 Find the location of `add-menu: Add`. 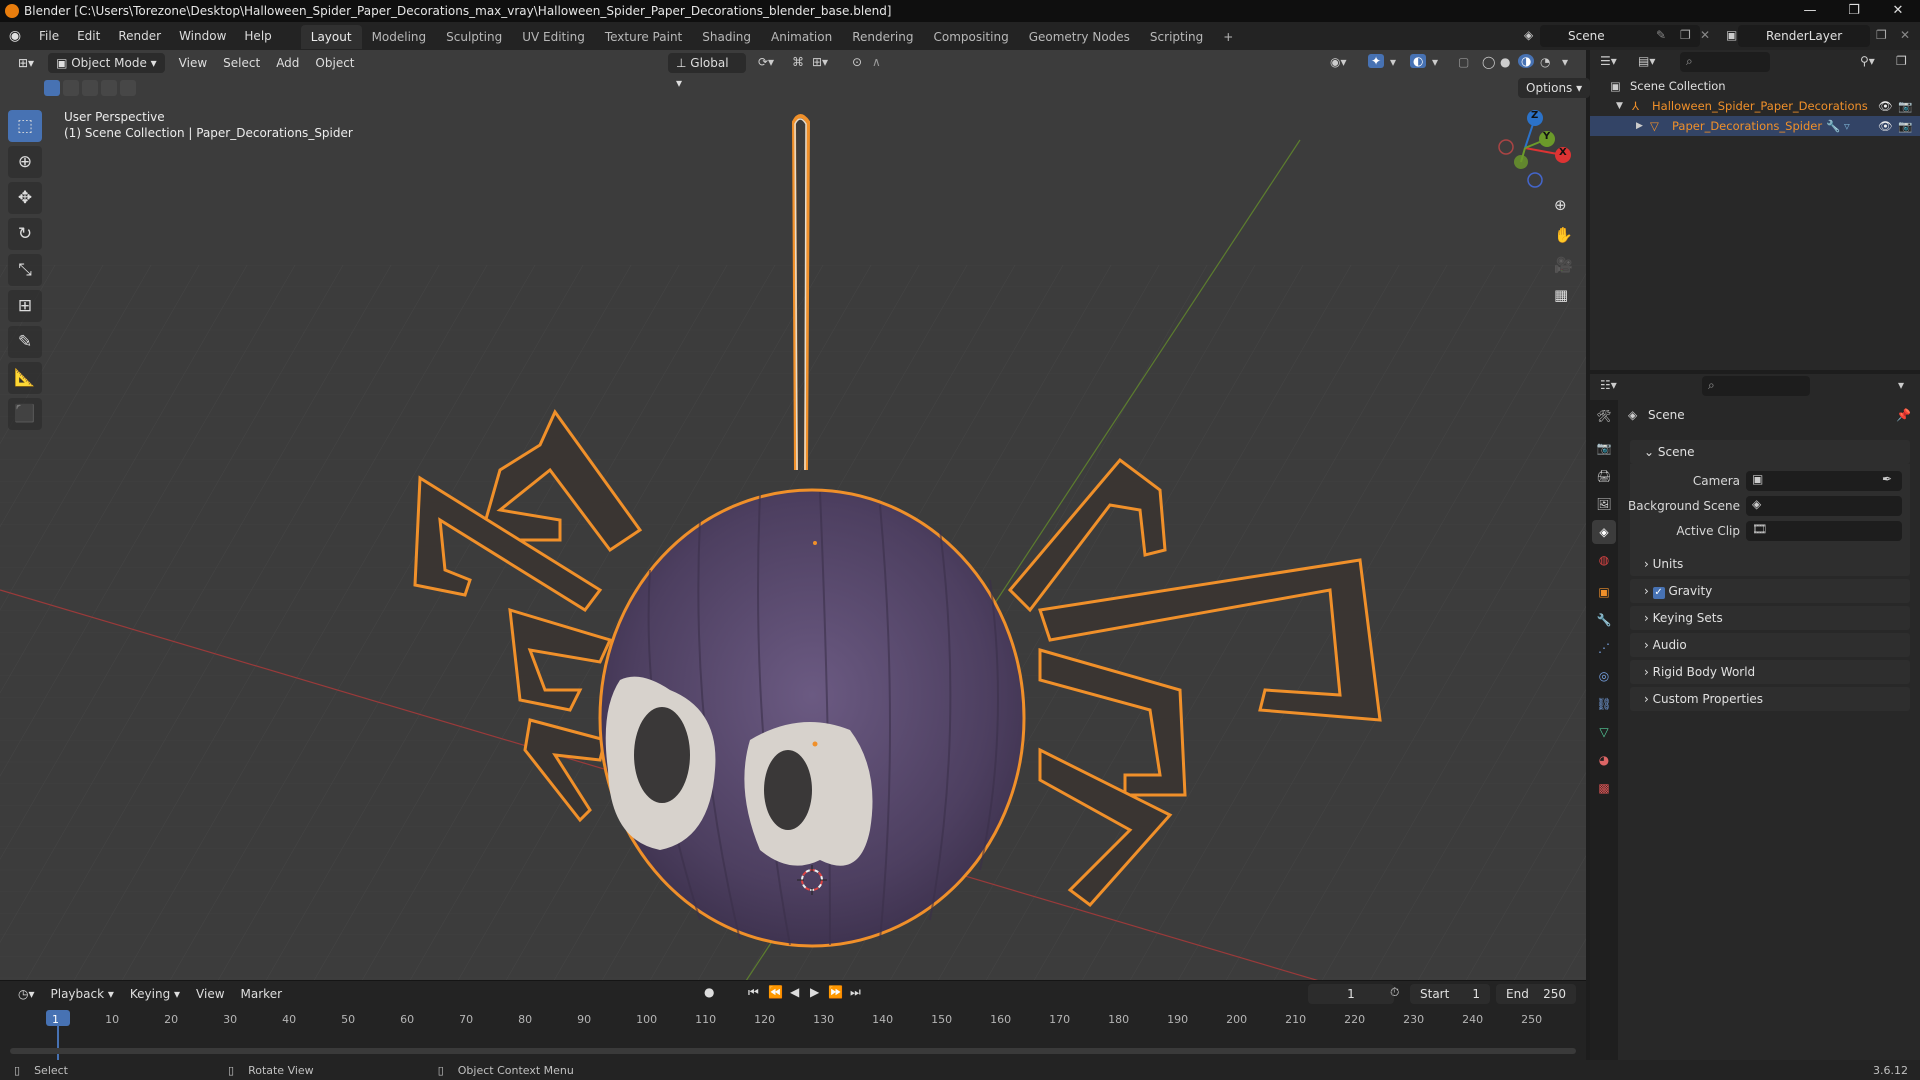

add-menu: Add is located at coordinates (287, 63).